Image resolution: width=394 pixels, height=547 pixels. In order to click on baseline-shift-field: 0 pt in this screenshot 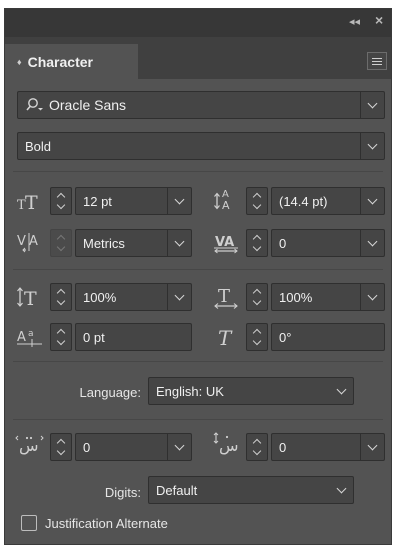, I will do `click(133, 337)`.